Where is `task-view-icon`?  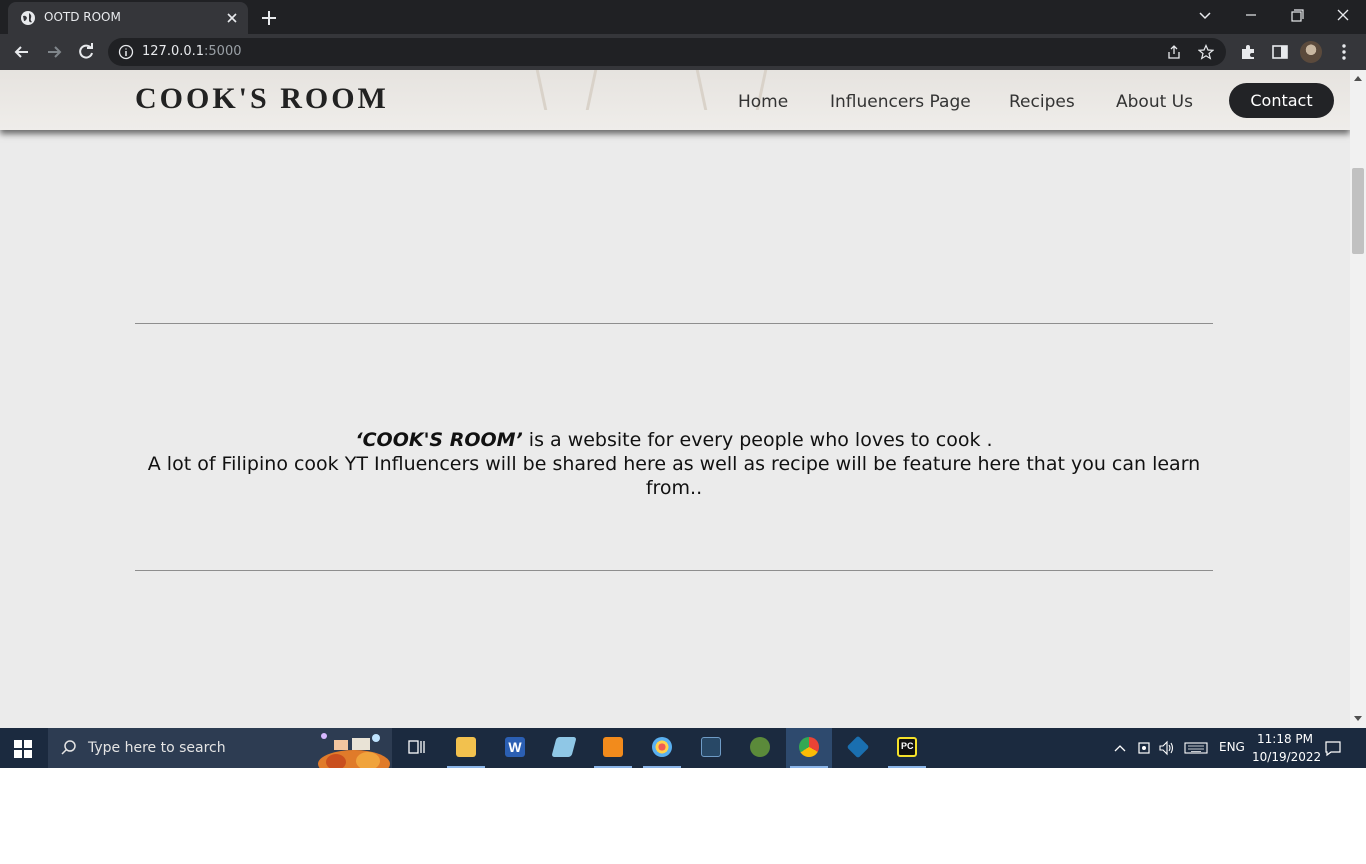
task-view-icon is located at coordinates (416, 747).